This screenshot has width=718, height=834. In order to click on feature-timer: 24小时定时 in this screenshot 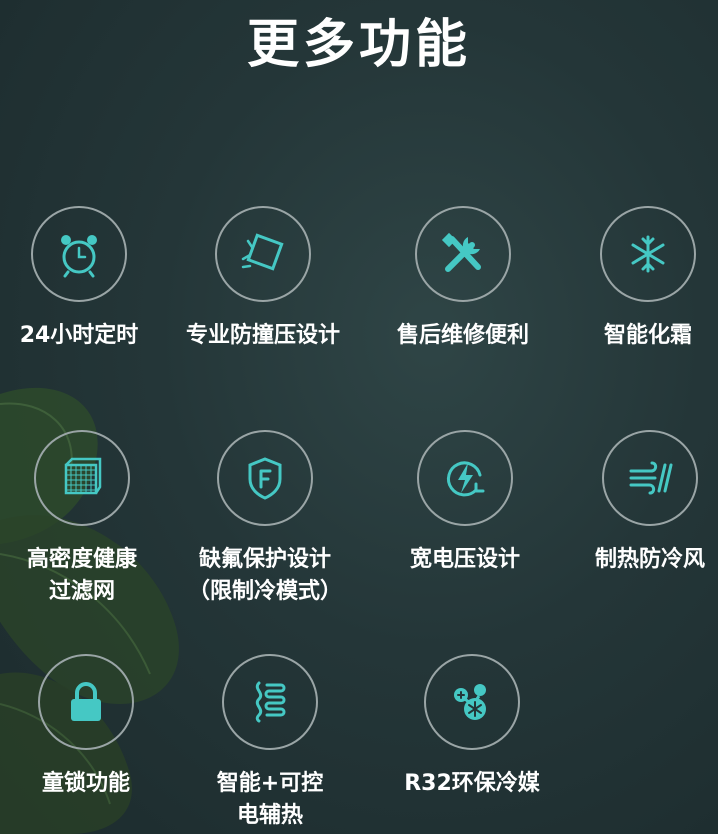, I will do `click(87, 279)`.